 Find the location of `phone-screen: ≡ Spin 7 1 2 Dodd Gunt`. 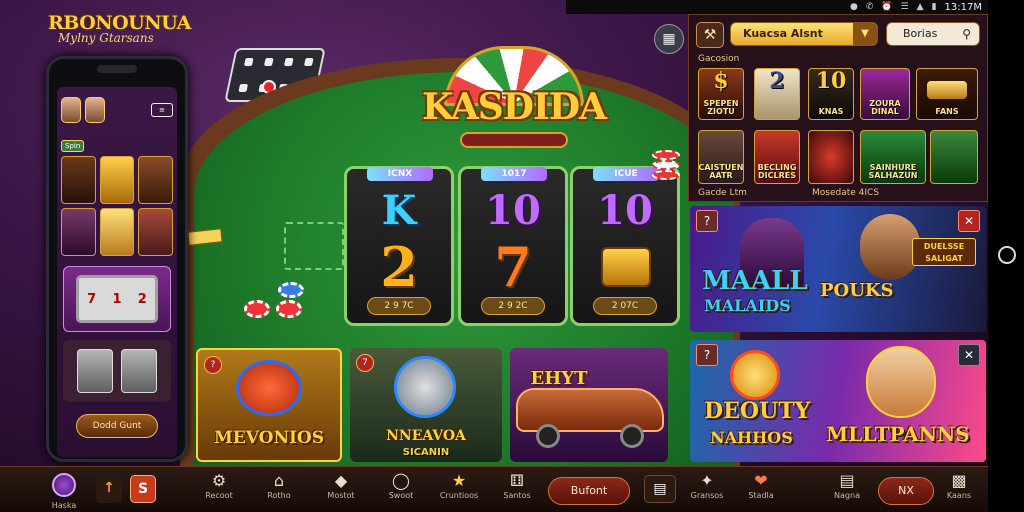

phone-screen: ≡ Spin 7 1 2 Dodd Gunt is located at coordinates (117, 272).